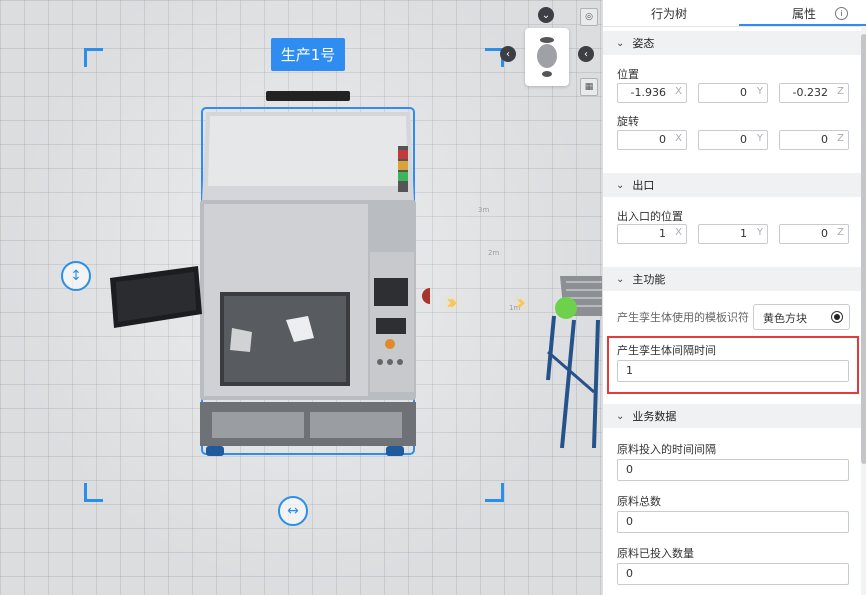 The image size is (866, 595). Describe the element at coordinates (484, 210) in the screenshot. I see `ground-mark-3m: 3m` at that location.